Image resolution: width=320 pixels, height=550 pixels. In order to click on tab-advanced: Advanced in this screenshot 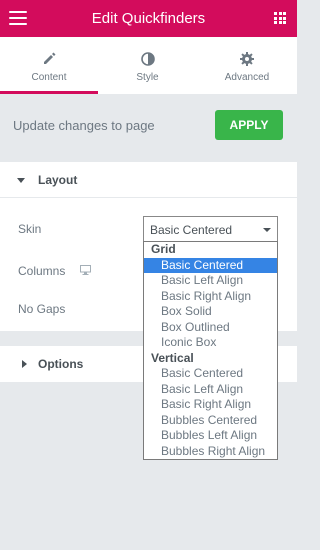, I will do `click(247, 65)`.